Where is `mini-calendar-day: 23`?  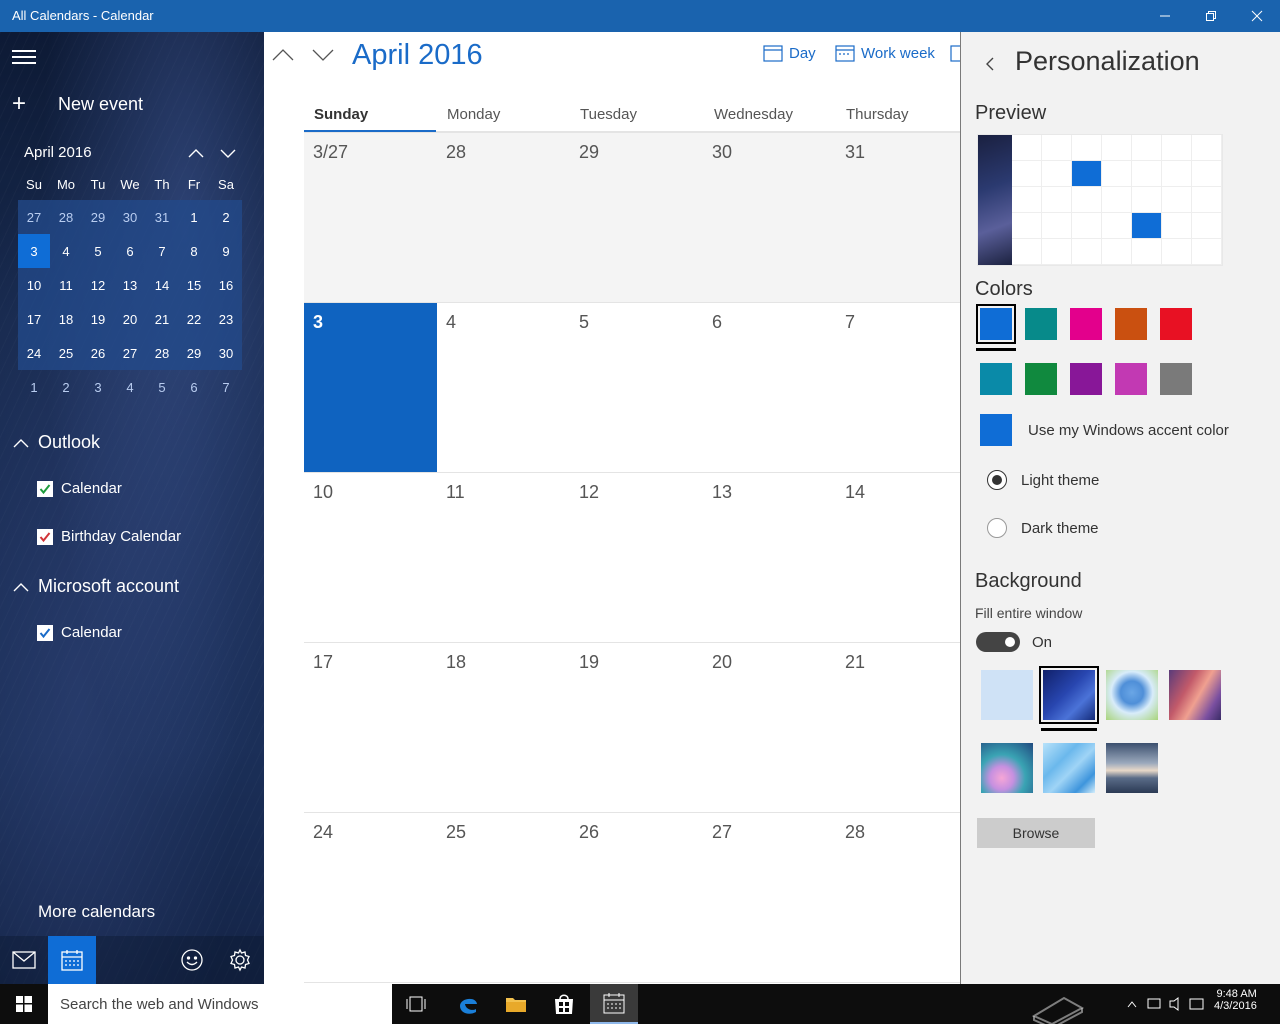 mini-calendar-day: 23 is located at coordinates (226, 319).